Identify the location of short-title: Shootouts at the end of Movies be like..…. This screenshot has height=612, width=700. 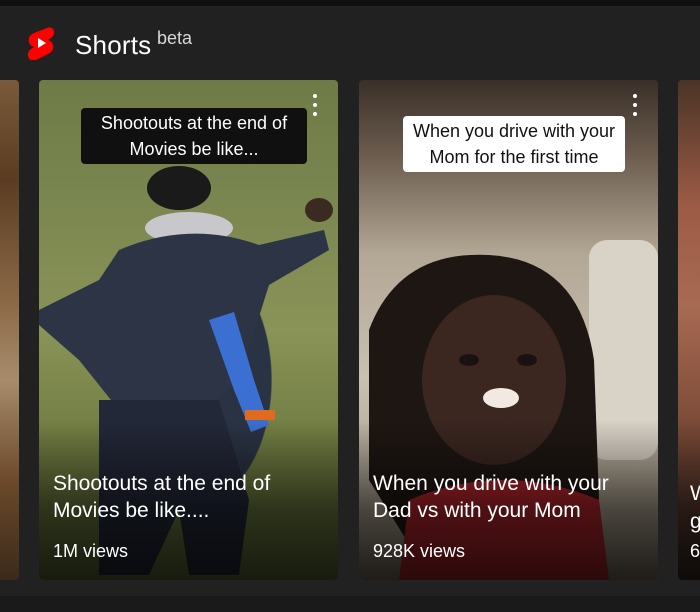
(162, 497).